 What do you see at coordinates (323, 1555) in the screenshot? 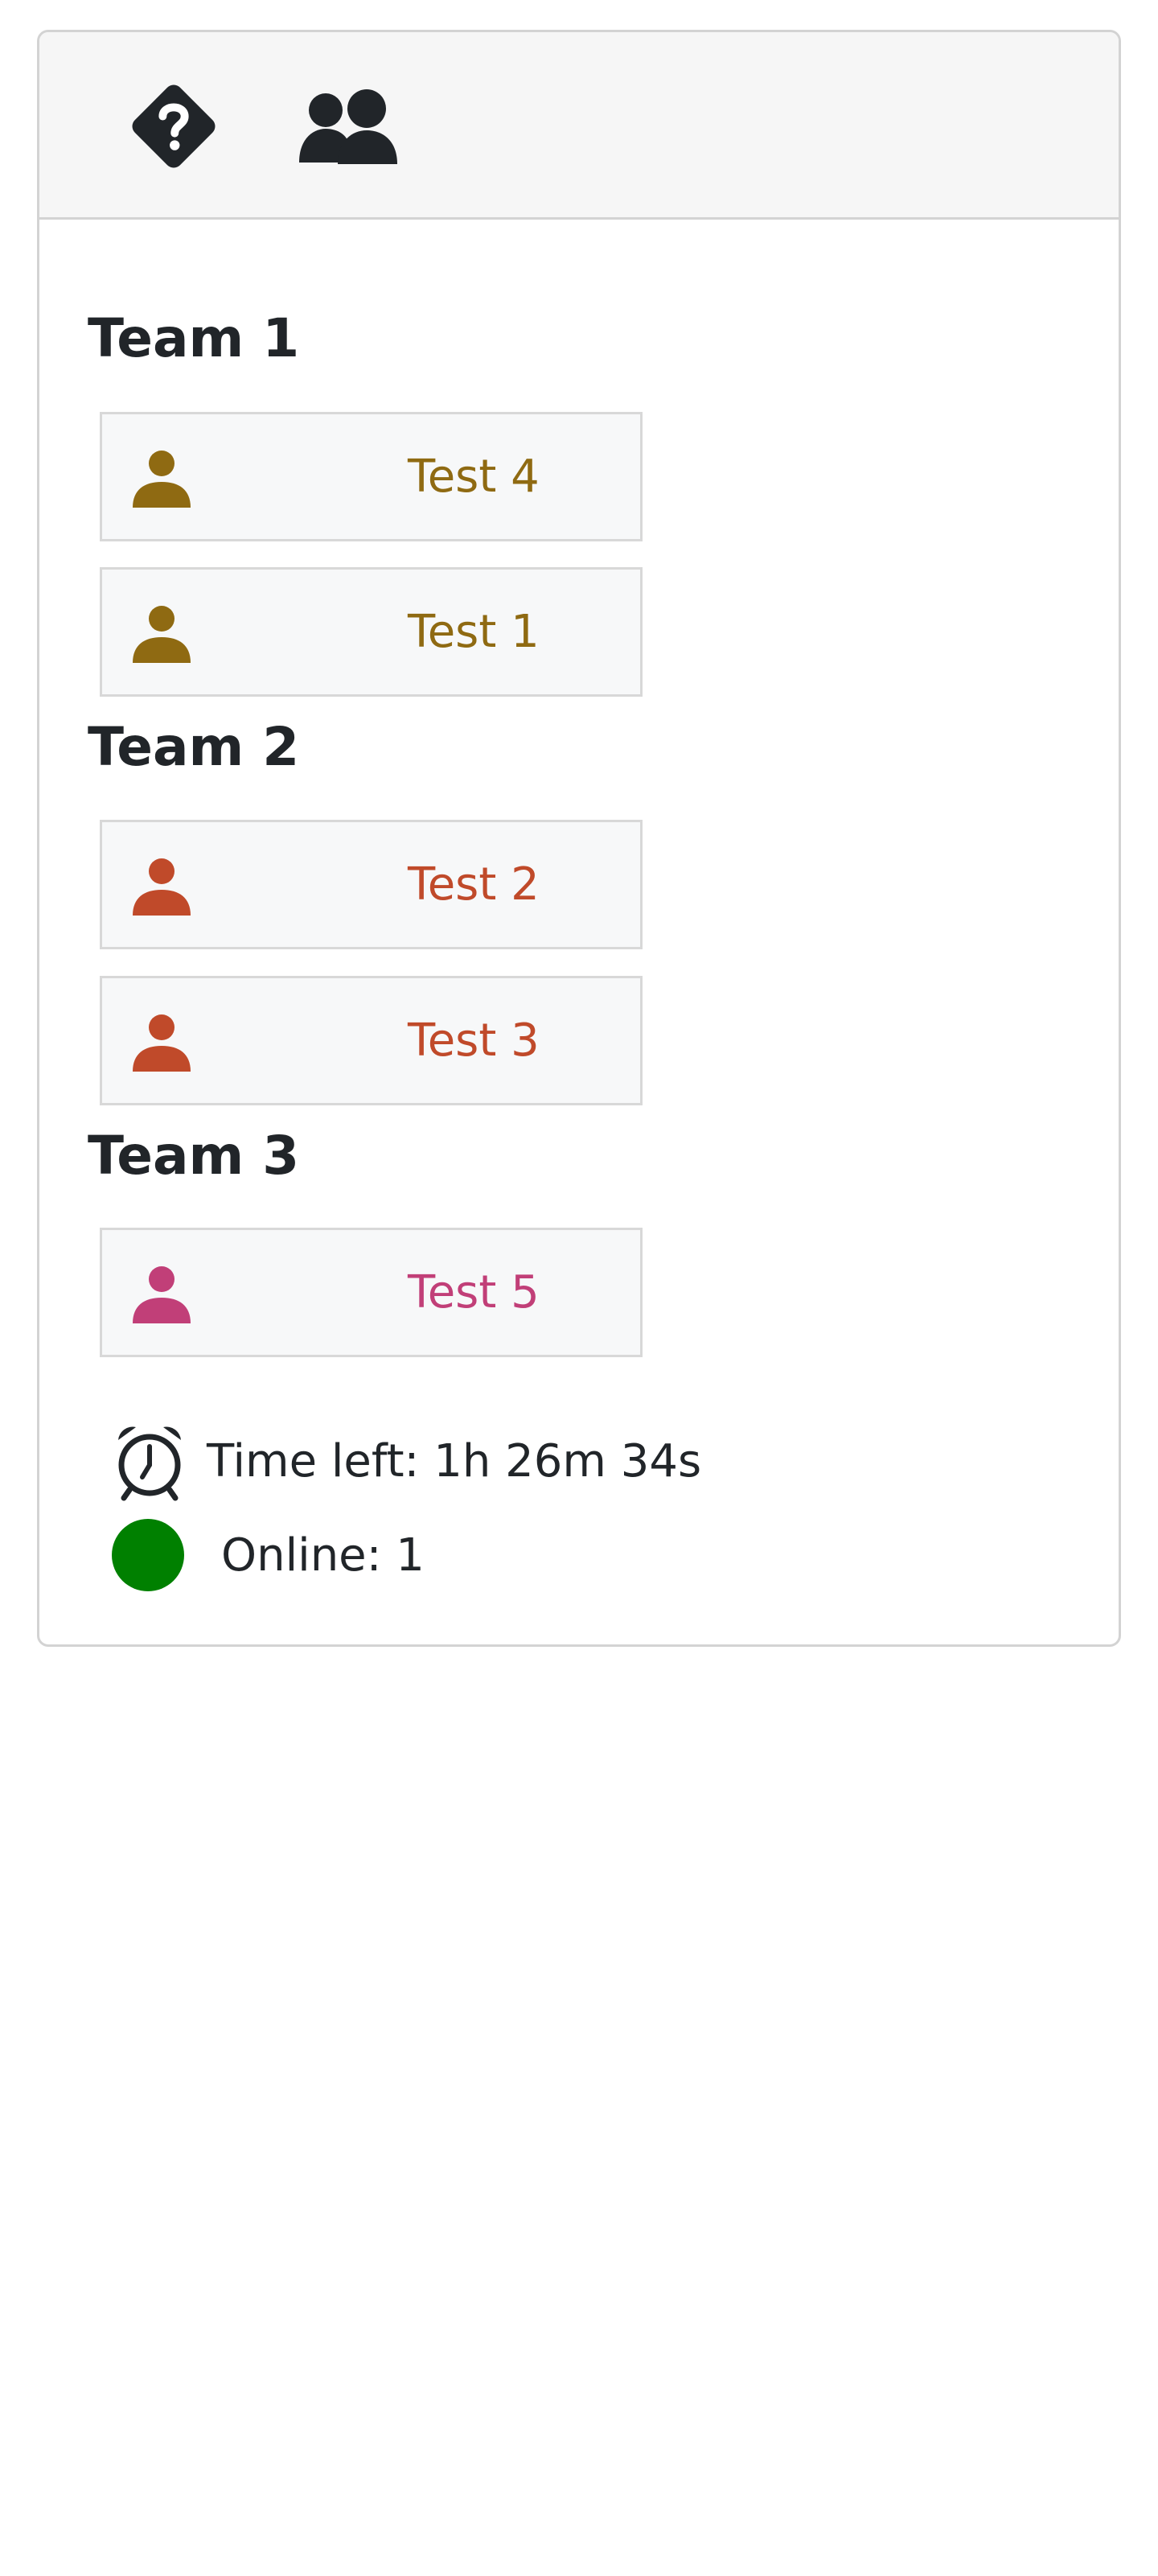
I see `online-text: Online: 1` at bounding box center [323, 1555].